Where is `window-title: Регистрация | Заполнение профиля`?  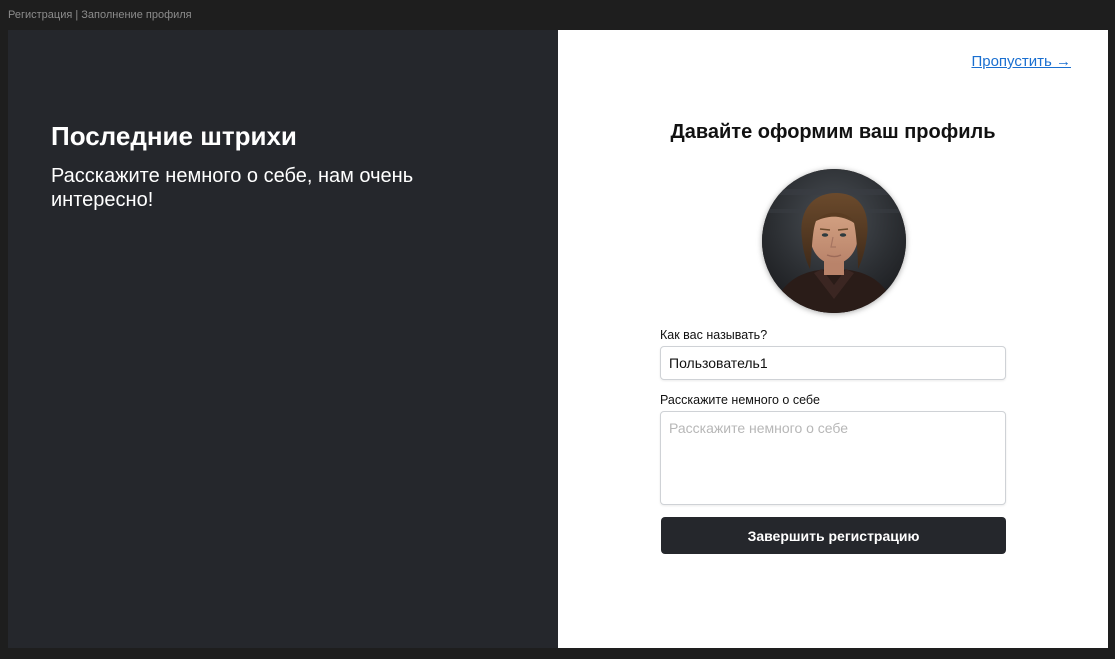
window-title: Регистрация | Заполнение профиля is located at coordinates (100, 15).